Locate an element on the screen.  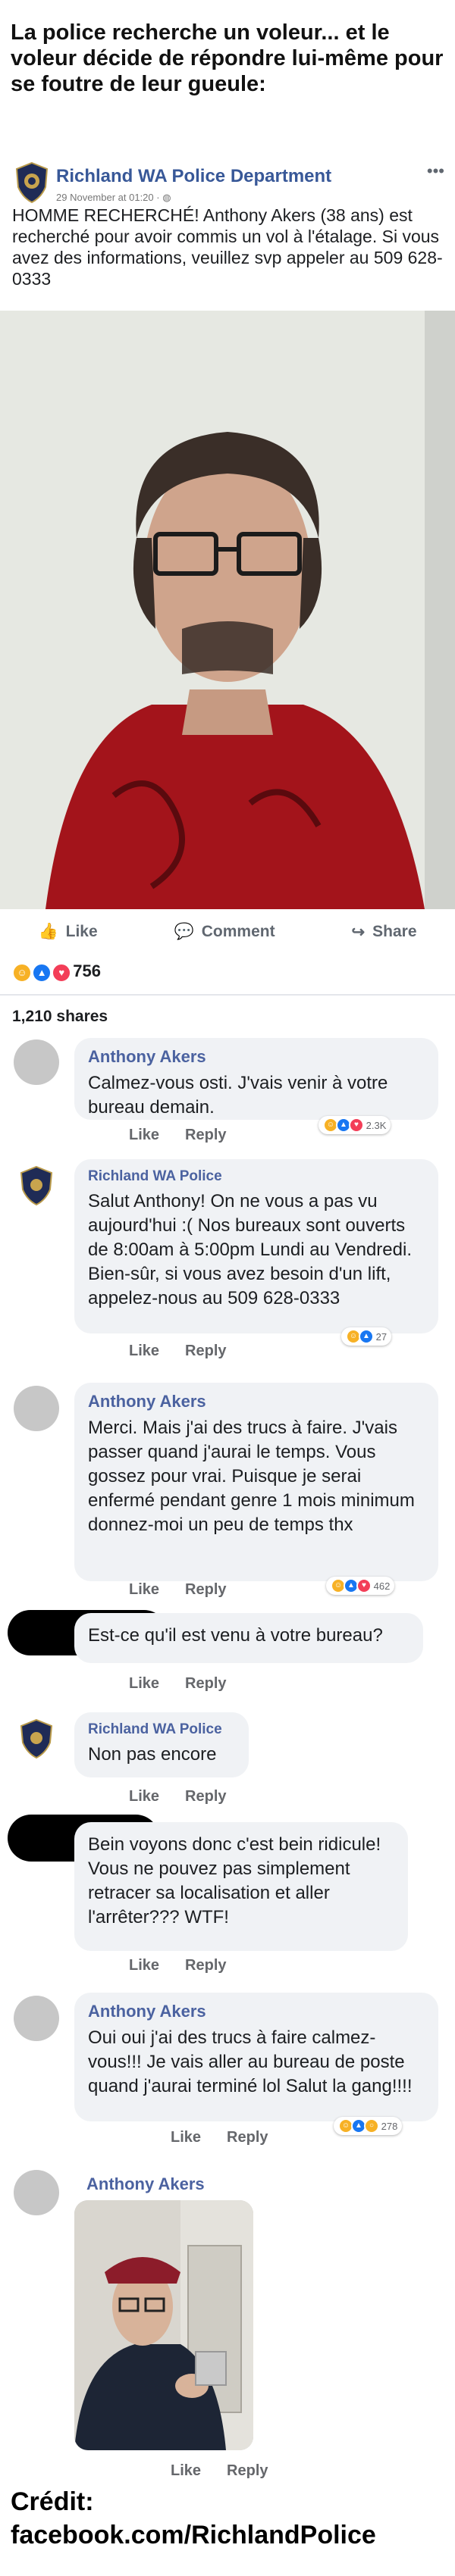
speech-bubble-icon: 💬 is located at coordinates (184, 932).